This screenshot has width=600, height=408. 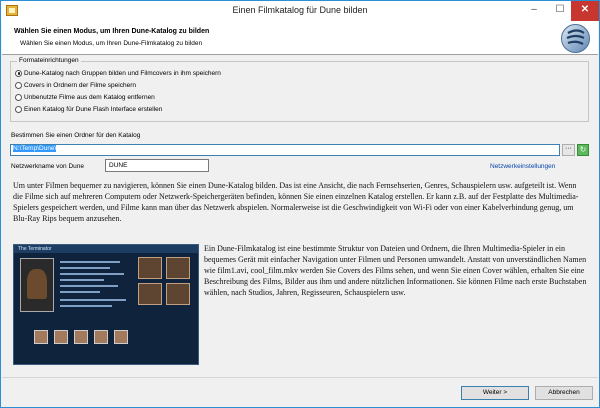 I want to click on refresh-icon: ↻, so click(x=583, y=150).